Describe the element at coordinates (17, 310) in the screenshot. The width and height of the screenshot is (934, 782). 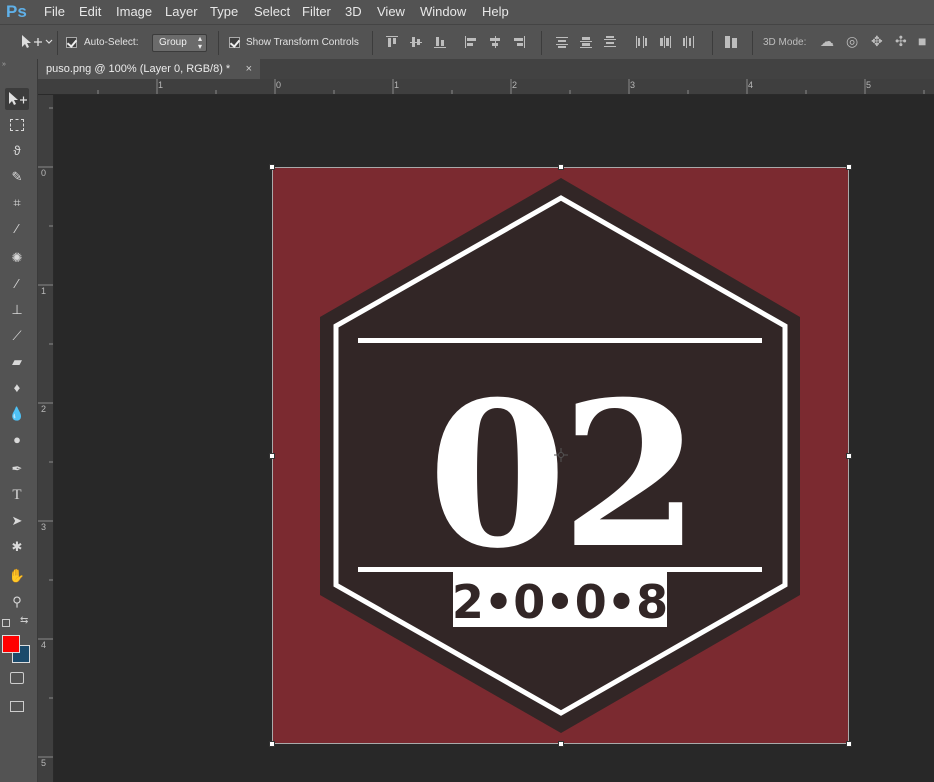
I see `clone-stamp-icon: ⊥` at that location.